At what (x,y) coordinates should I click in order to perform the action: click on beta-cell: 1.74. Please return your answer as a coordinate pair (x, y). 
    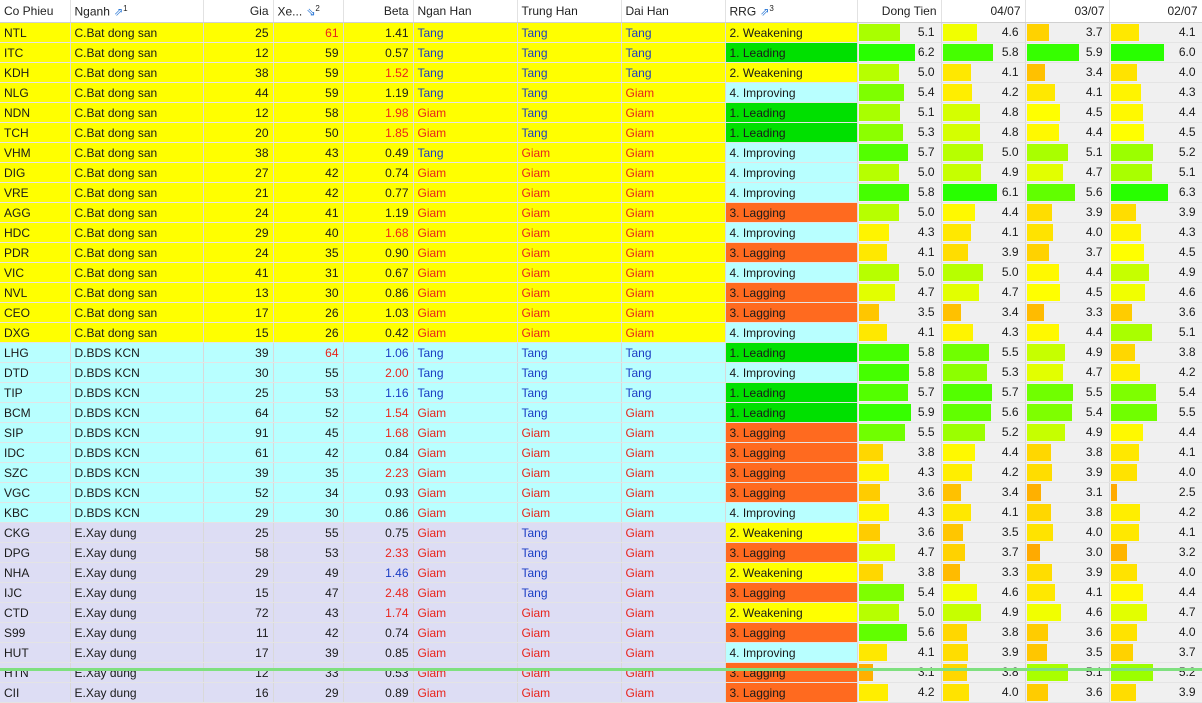
    Looking at the image, I should click on (378, 612).